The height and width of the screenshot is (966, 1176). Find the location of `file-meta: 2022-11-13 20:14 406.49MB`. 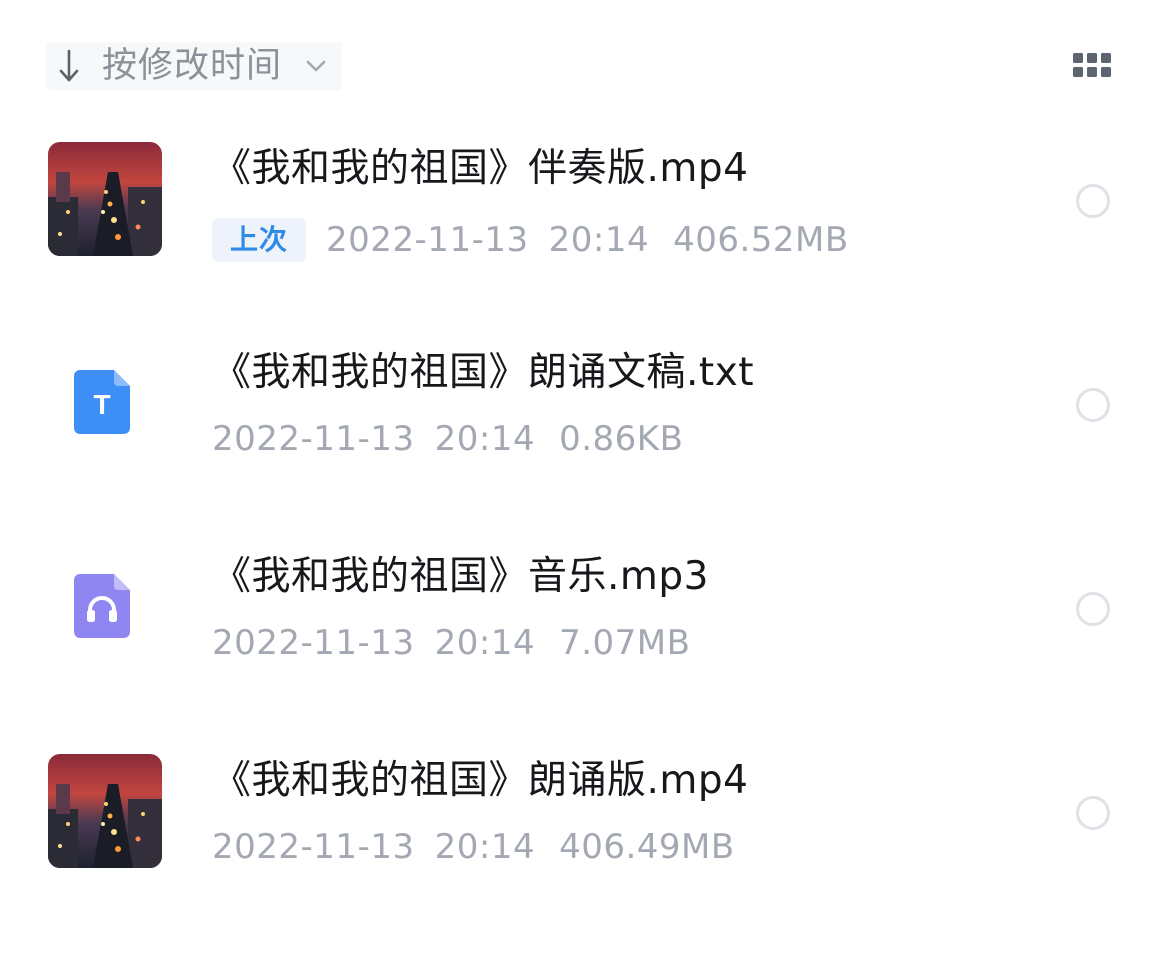

file-meta: 2022-11-13 20:14 406.49MB is located at coordinates (473, 847).